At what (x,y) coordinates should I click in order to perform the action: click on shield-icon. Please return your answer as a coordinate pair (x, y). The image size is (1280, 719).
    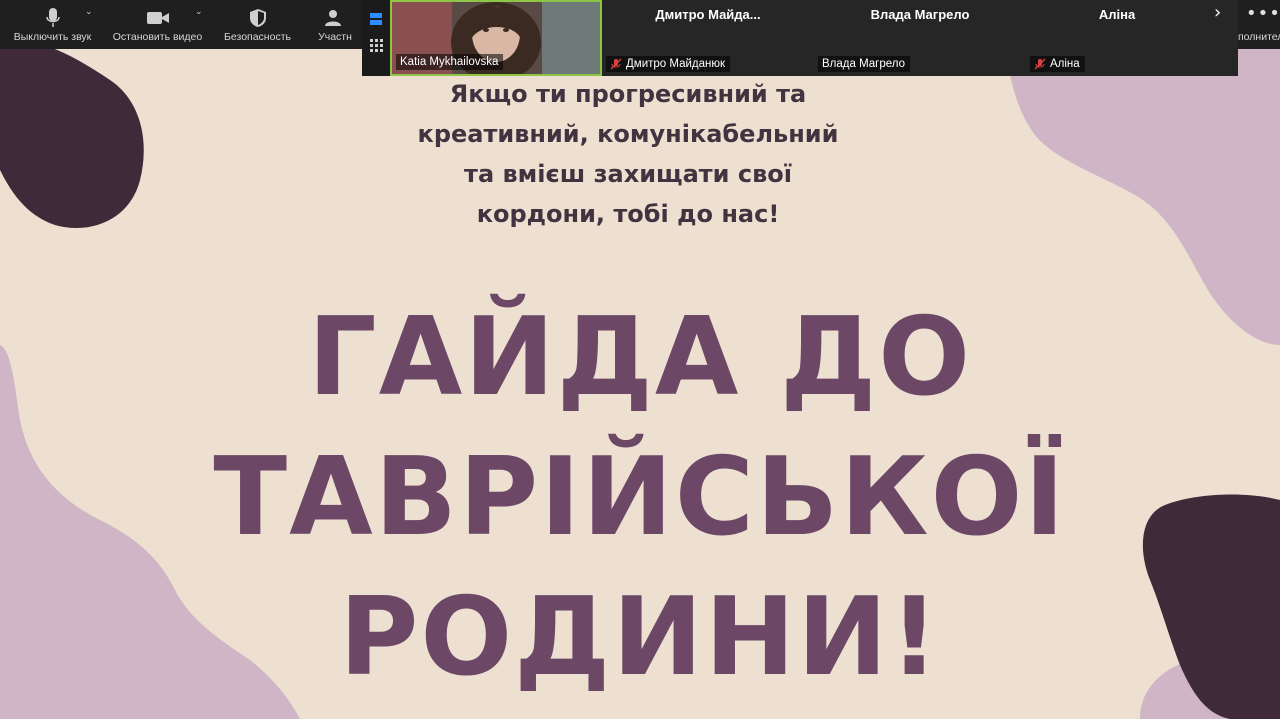
    Looking at the image, I should click on (258, 18).